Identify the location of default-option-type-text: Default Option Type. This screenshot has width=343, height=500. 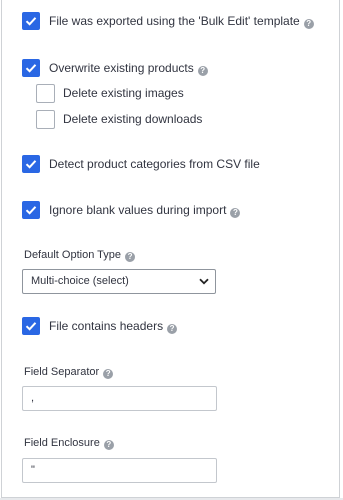
(73, 255).